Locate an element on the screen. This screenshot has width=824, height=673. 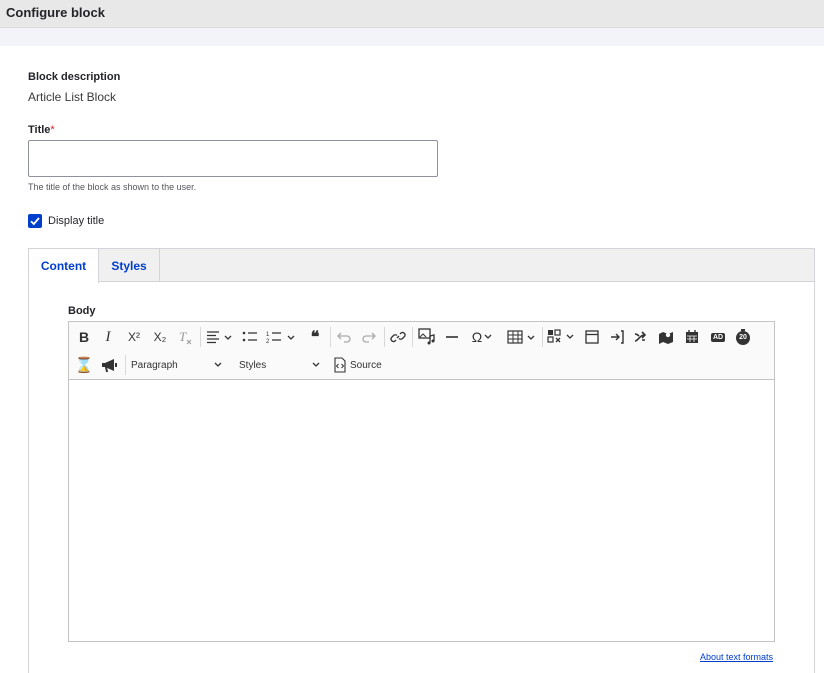
templates-dropdown is located at coordinates (562, 337).